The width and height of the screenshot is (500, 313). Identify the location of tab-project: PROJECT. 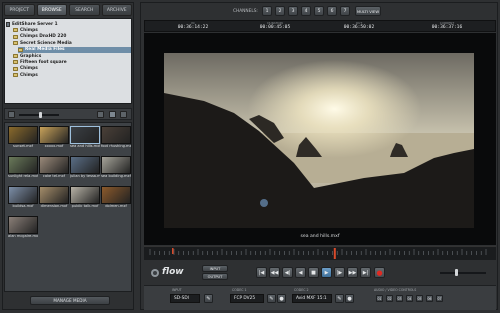
(19, 10).